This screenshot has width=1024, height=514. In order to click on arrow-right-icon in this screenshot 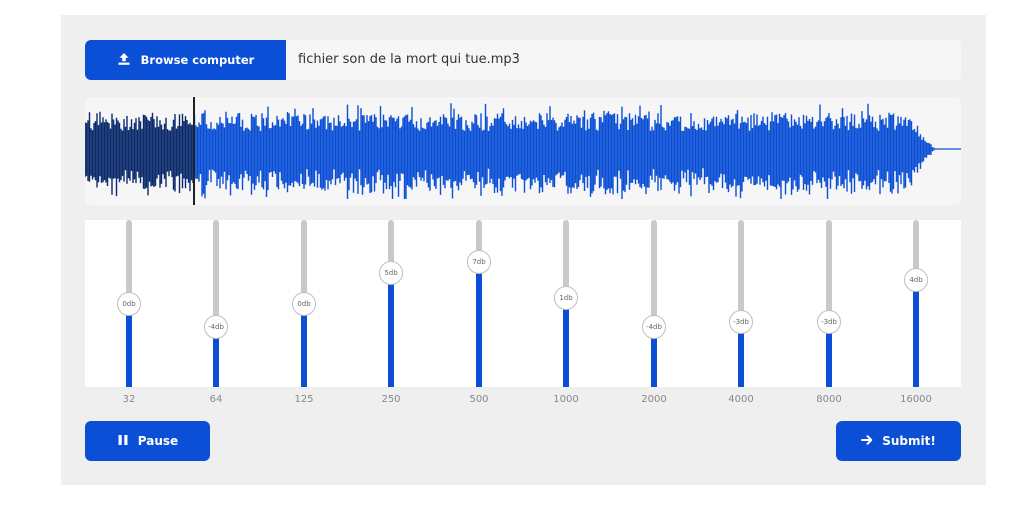, I will do `click(867, 441)`.